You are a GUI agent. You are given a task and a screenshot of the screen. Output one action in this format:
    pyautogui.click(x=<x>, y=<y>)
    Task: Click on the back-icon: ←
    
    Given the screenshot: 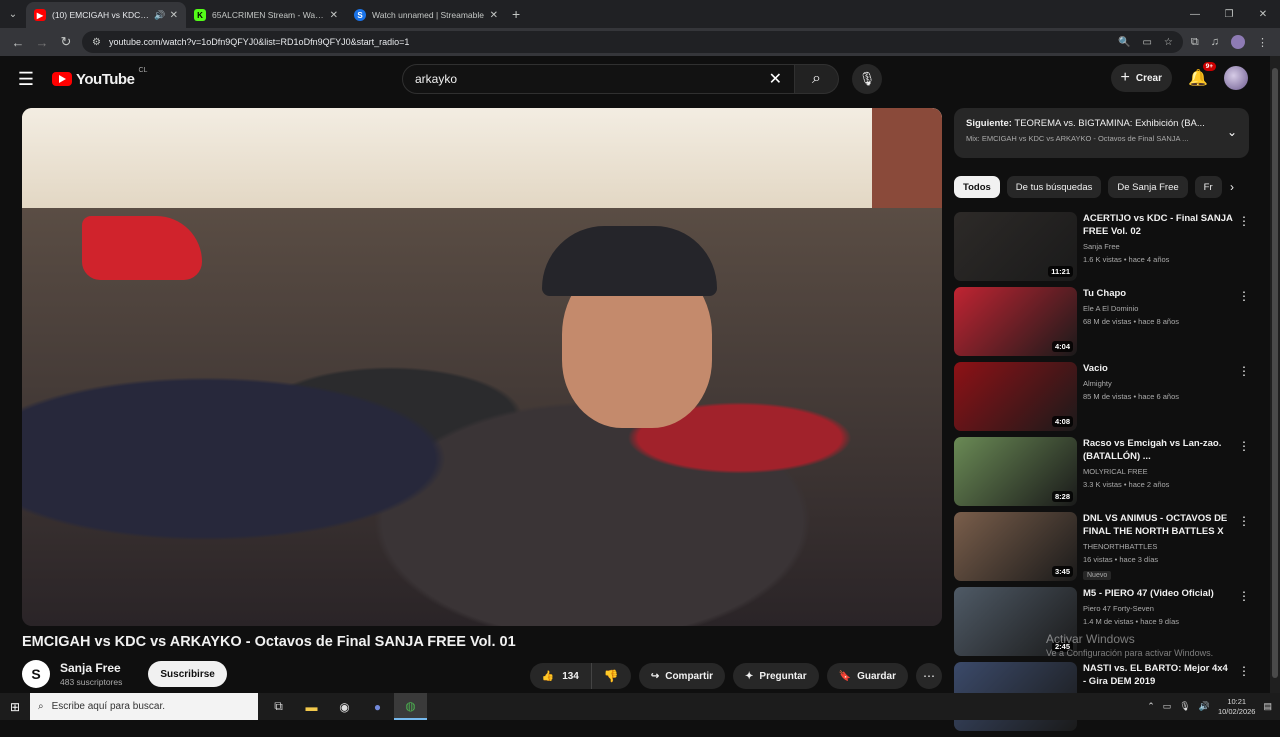 What is the action you would take?
    pyautogui.click(x=18, y=42)
    